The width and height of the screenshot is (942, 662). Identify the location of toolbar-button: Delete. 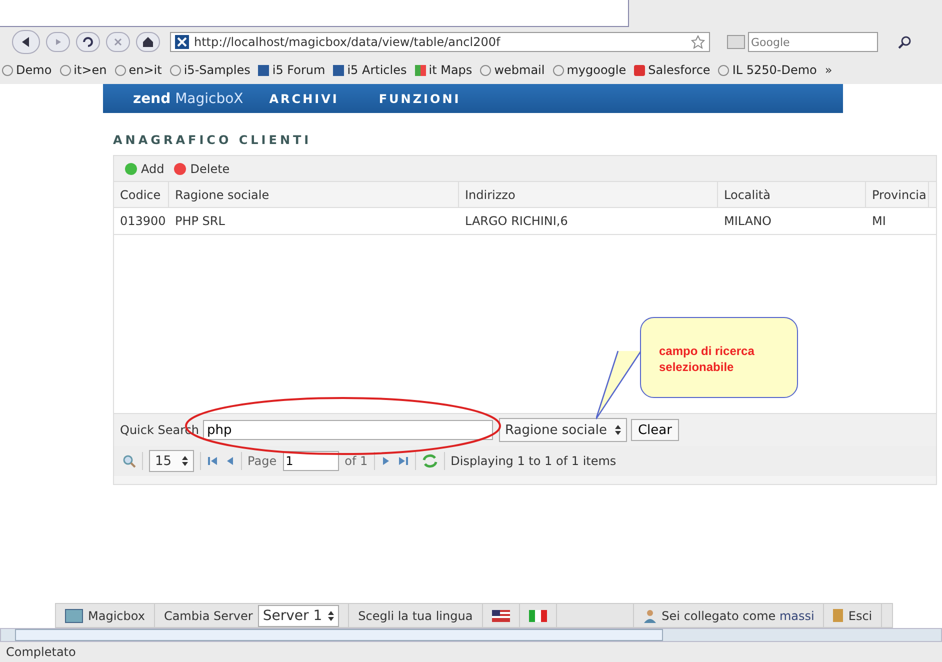
(202, 169).